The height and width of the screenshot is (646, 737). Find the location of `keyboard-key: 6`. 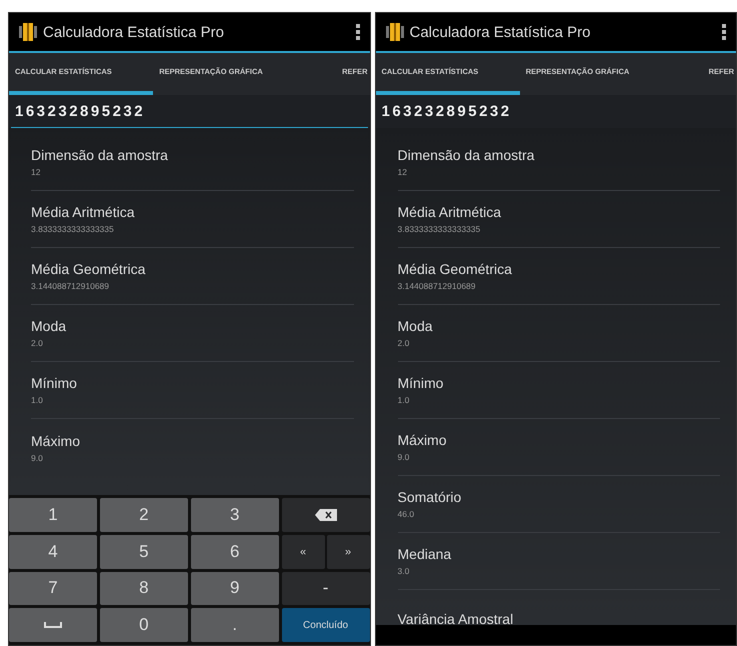

keyboard-key: 6 is located at coordinates (234, 551).